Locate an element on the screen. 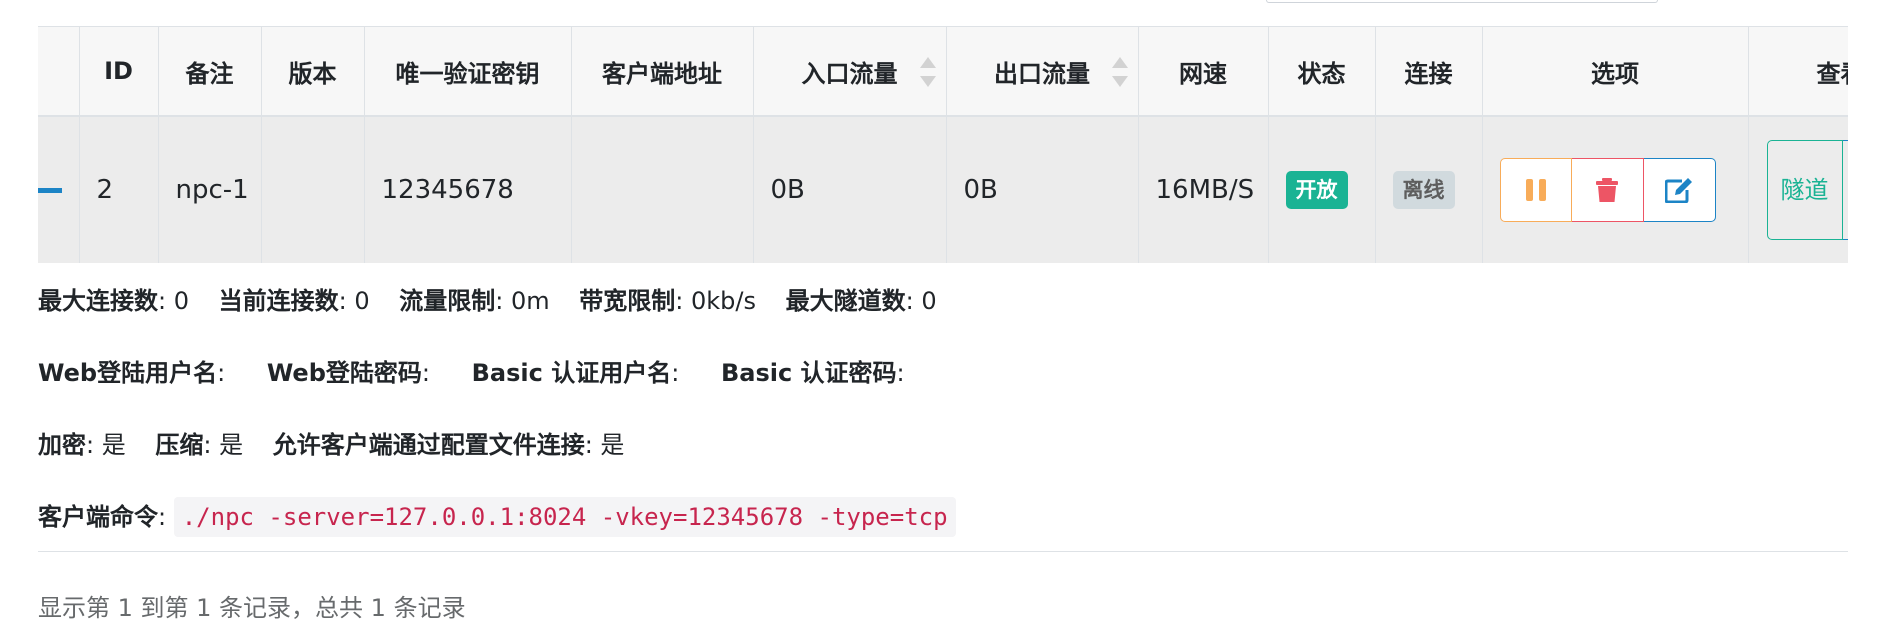 The image size is (1878, 626). encrypt-label: 加密 is located at coordinates (62, 445).